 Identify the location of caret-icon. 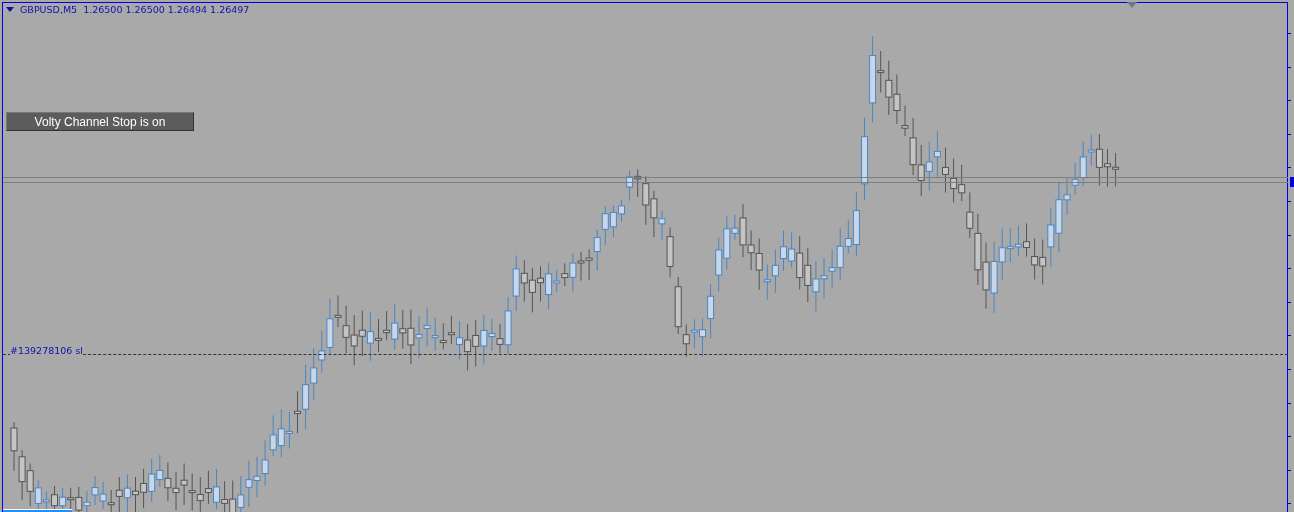
(10, 9).